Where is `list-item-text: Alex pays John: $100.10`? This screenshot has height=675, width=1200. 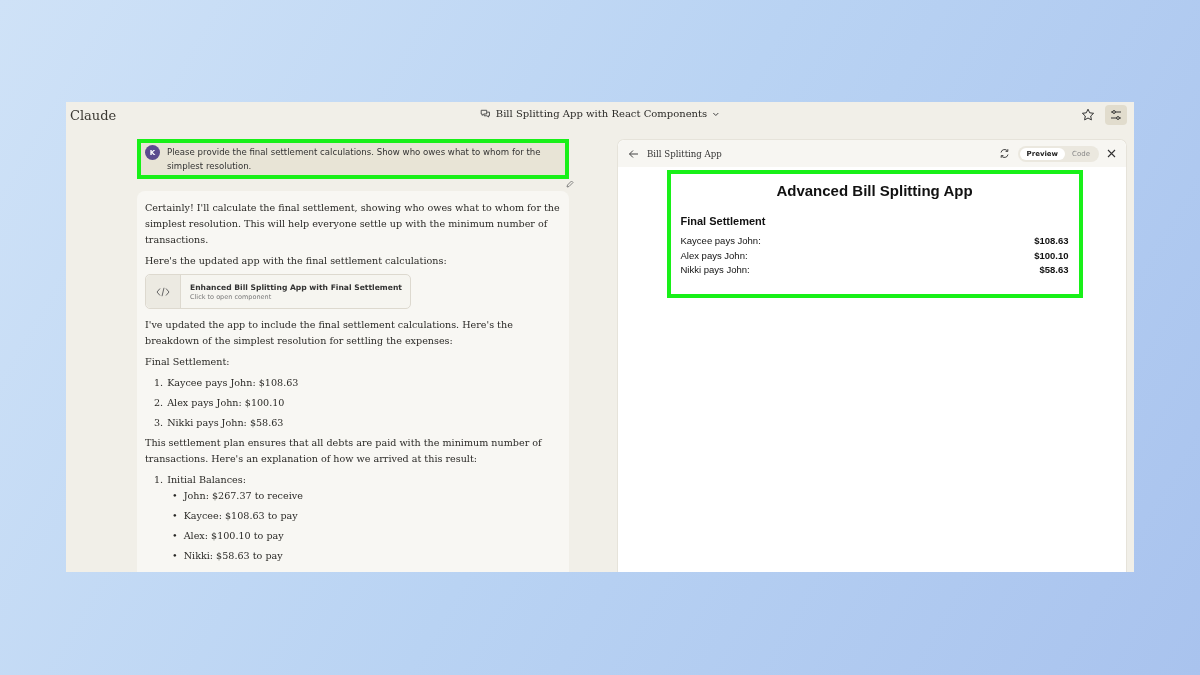 list-item-text: Alex pays John: $100.10 is located at coordinates (226, 403).